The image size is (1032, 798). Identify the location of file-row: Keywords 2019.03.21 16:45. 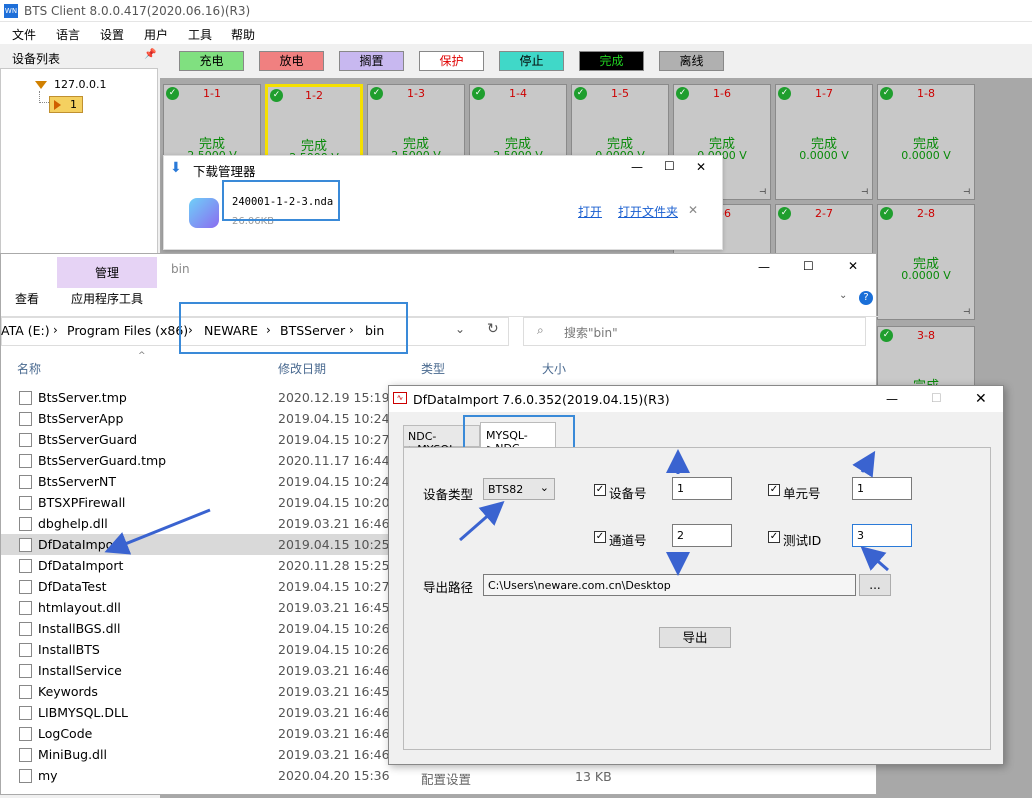
(196, 691).